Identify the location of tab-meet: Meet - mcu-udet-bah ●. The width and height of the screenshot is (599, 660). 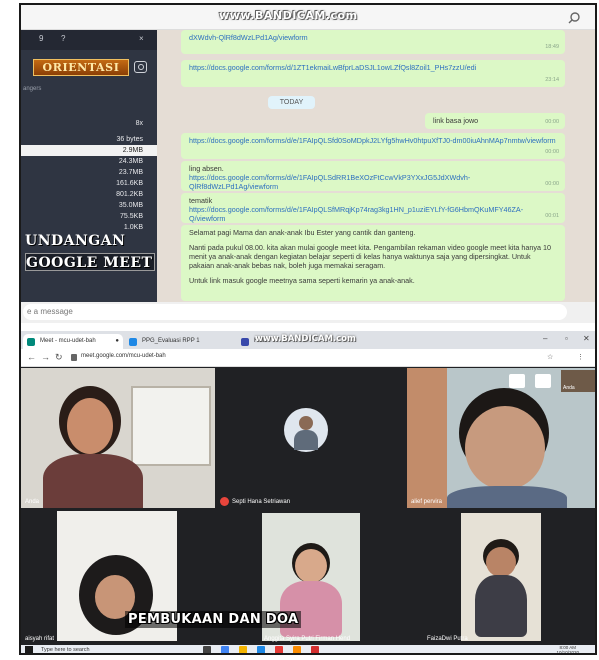
(73, 341).